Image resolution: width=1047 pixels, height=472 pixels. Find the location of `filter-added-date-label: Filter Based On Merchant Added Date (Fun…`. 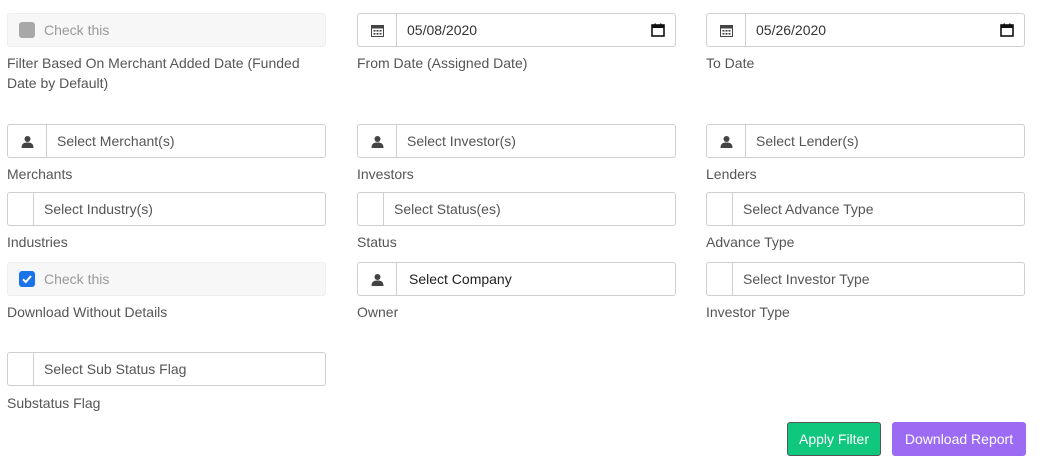

filter-added-date-label: Filter Based On Merchant Added Date (Fun… is located at coordinates (153, 73).